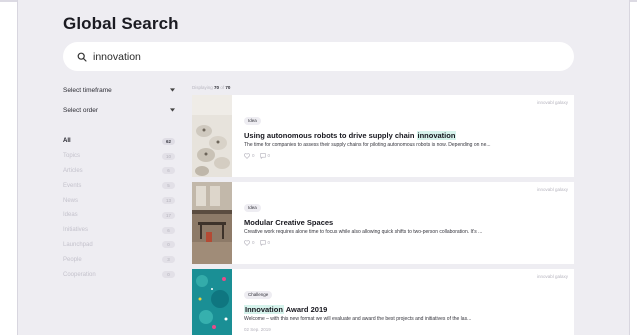 This screenshot has width=637, height=335. Describe the element at coordinates (119, 90) in the screenshot. I see `timeframe-select: Select timeframe` at that location.